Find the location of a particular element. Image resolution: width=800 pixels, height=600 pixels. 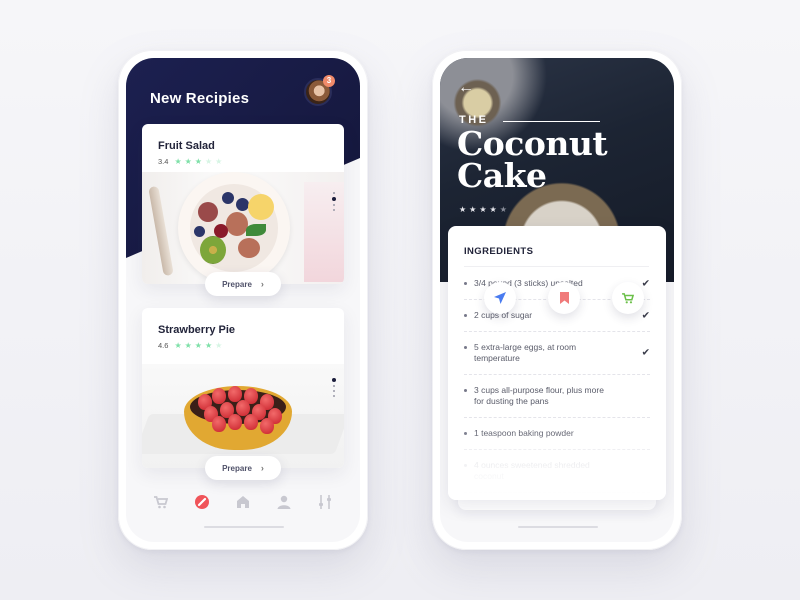

strawberry-pie-photo is located at coordinates (243, 416).